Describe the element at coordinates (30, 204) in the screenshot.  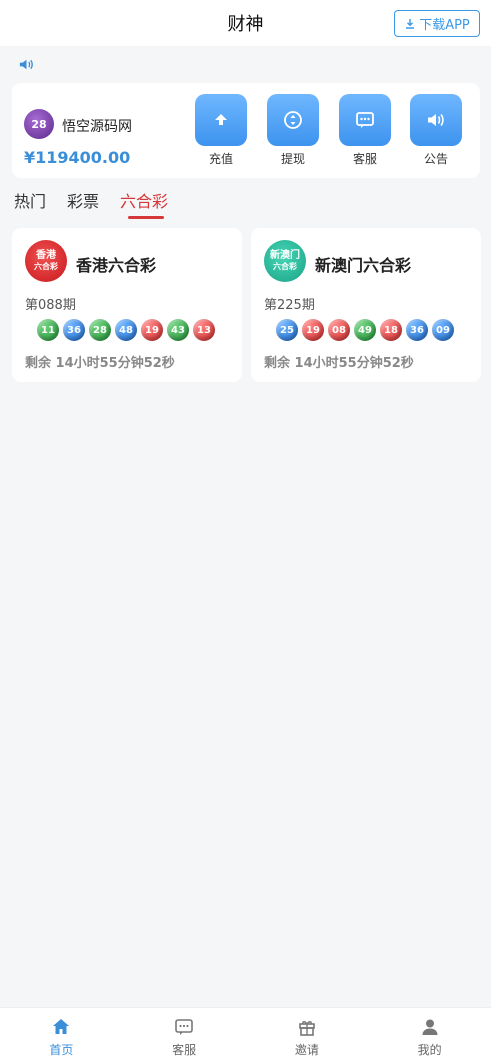
I see `tab-hot: 热门` at that location.